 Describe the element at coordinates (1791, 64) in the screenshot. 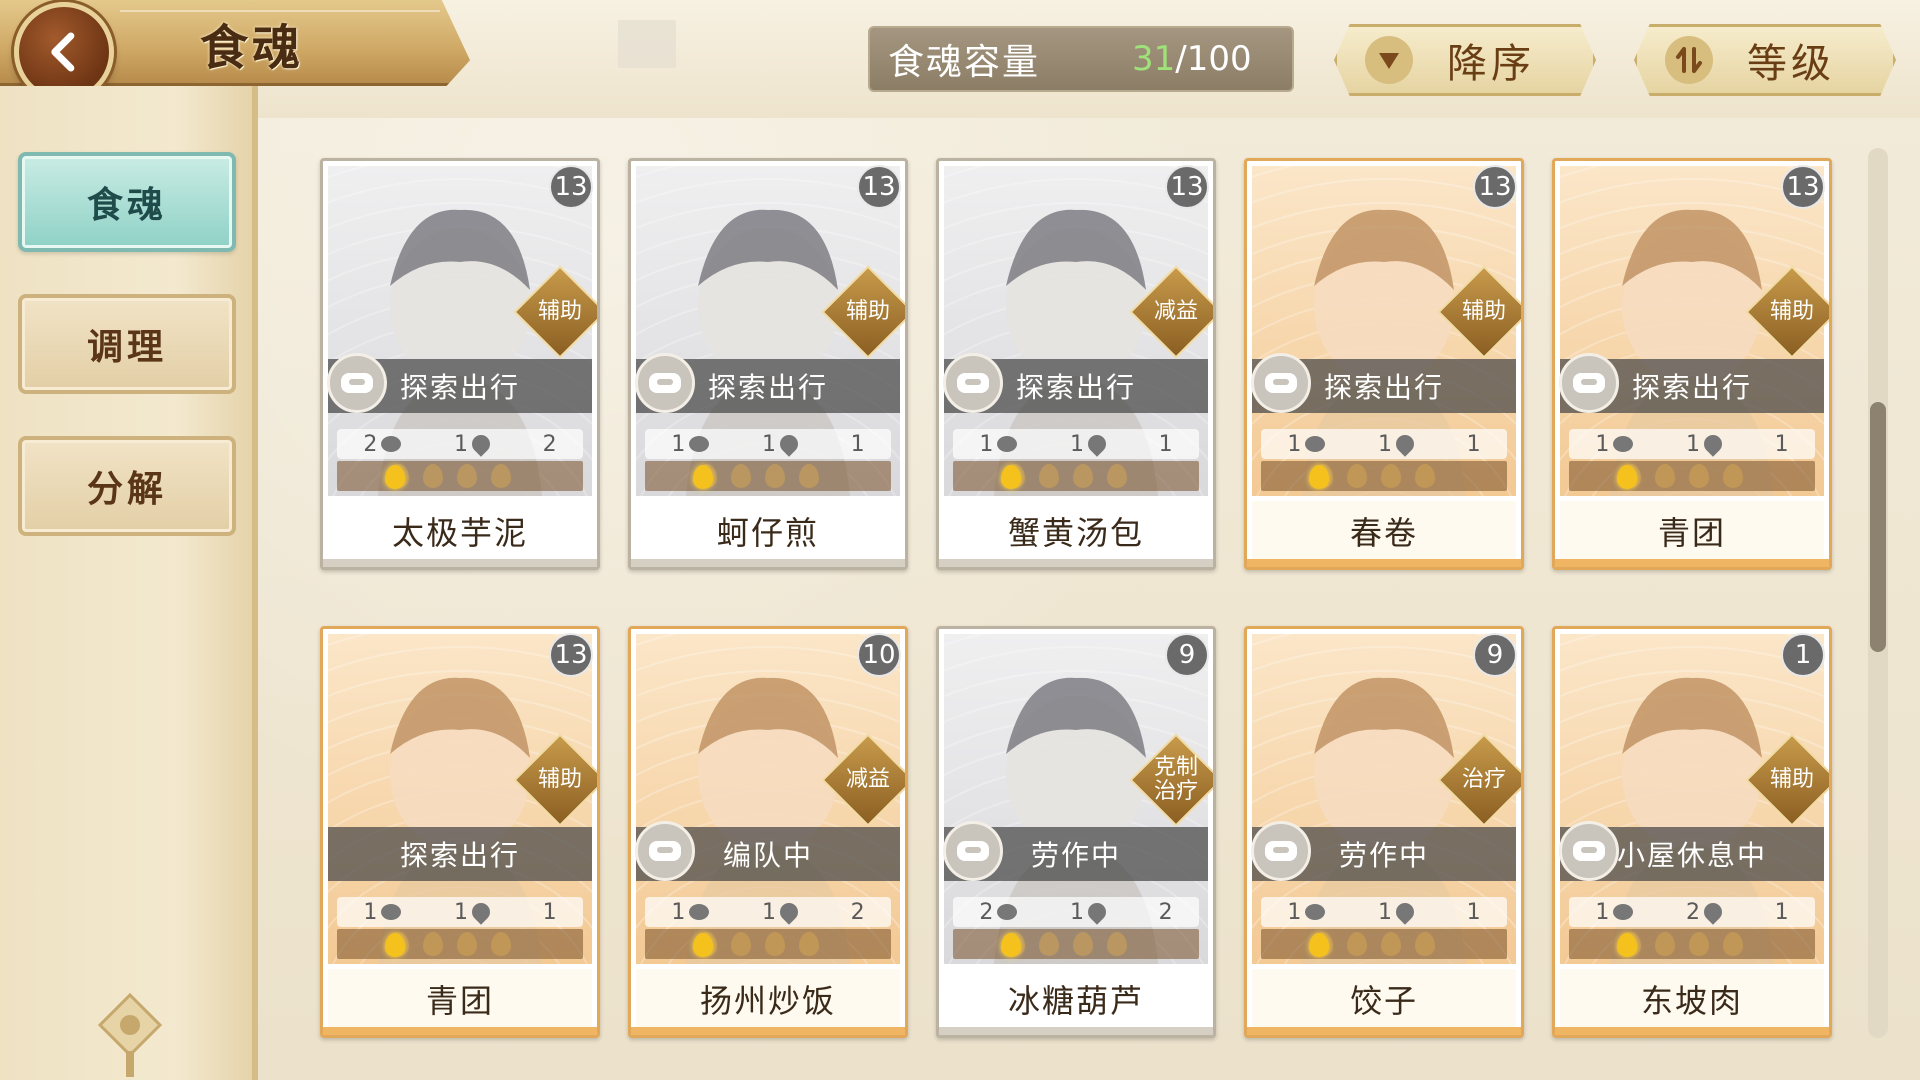

I see `sort-field-label: 等级` at that location.